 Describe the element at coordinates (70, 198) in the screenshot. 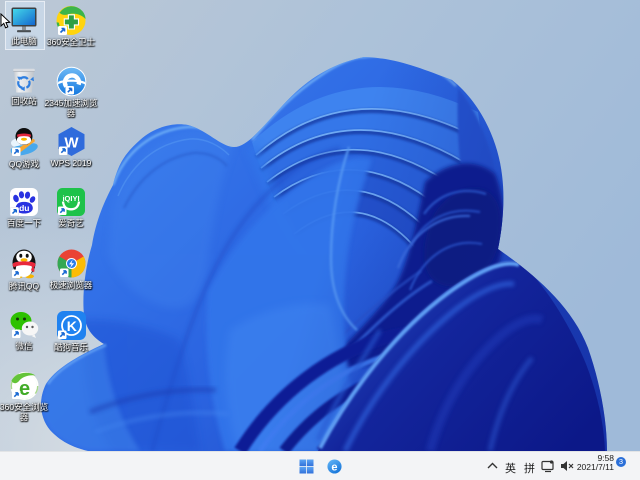

I see `svg-text: iQIYI` at that location.